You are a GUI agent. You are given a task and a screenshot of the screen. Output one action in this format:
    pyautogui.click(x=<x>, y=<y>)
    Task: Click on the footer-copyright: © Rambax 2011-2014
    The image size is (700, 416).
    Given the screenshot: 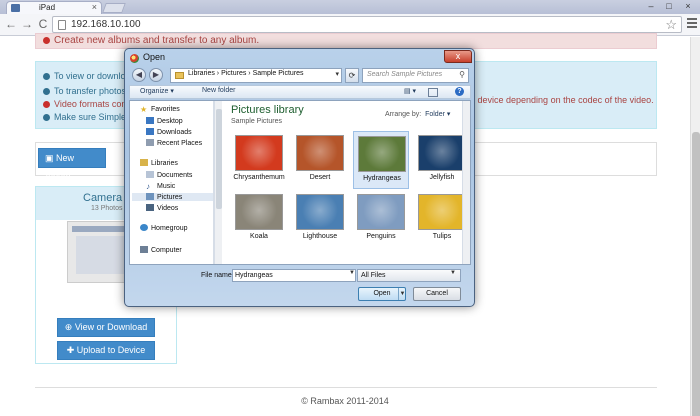 What is the action you would take?
    pyautogui.click(x=345, y=401)
    